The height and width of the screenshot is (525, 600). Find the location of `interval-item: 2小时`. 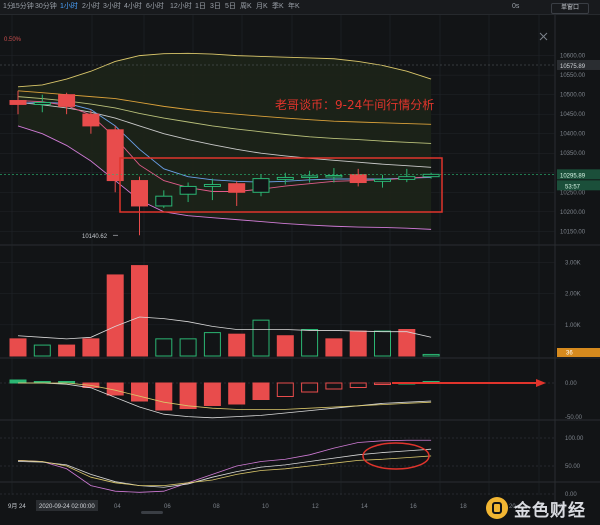

interval-item: 2小时 is located at coordinates (91, 7).